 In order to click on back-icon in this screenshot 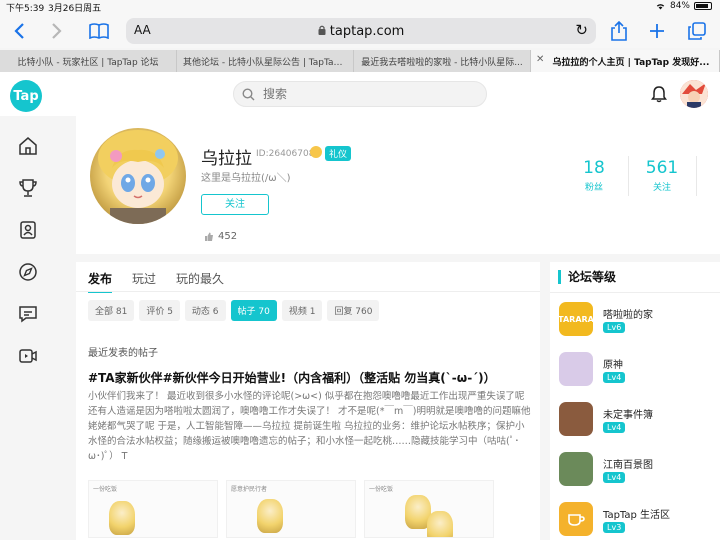, I will do `click(19, 31)`.